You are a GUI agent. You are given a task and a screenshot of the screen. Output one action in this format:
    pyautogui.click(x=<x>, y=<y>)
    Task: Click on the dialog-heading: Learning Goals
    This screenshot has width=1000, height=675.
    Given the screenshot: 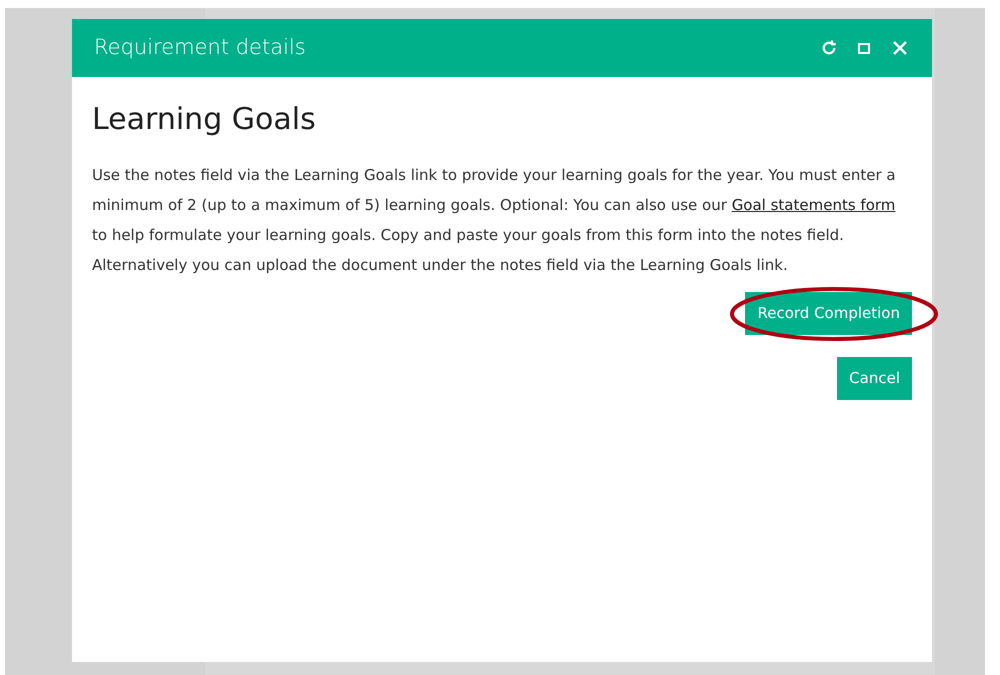 What is the action you would take?
    pyautogui.click(x=204, y=120)
    